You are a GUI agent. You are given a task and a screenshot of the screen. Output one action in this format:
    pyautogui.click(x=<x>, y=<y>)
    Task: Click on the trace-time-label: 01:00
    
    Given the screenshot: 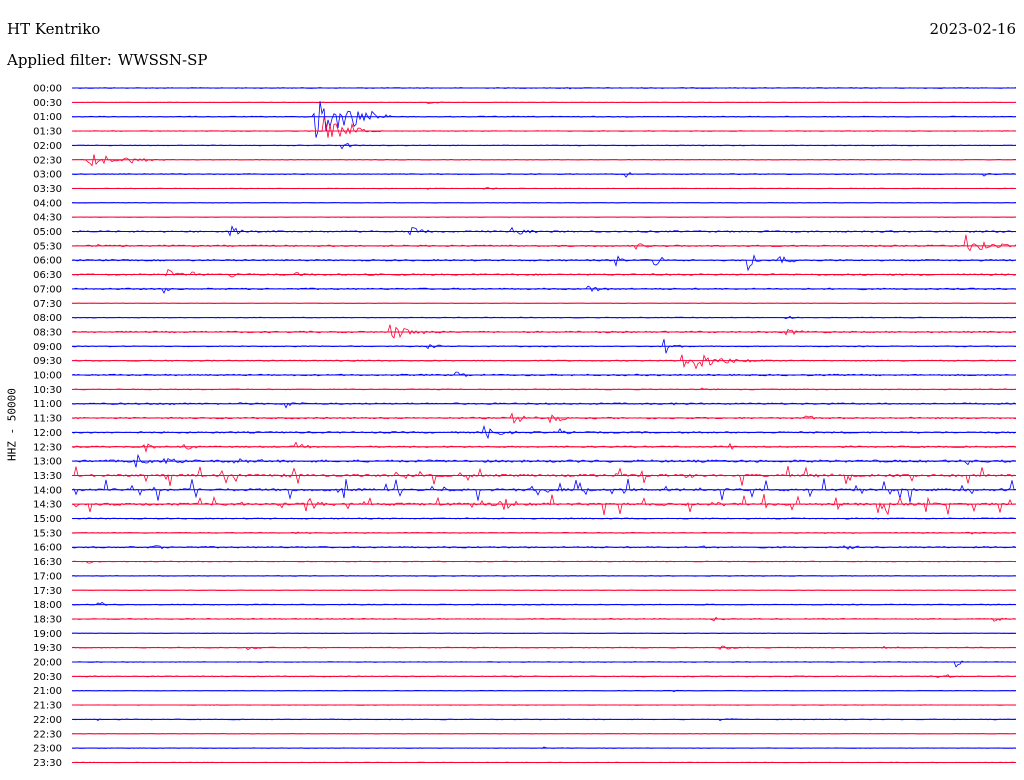 What is the action you would take?
    pyautogui.click(x=47, y=117)
    